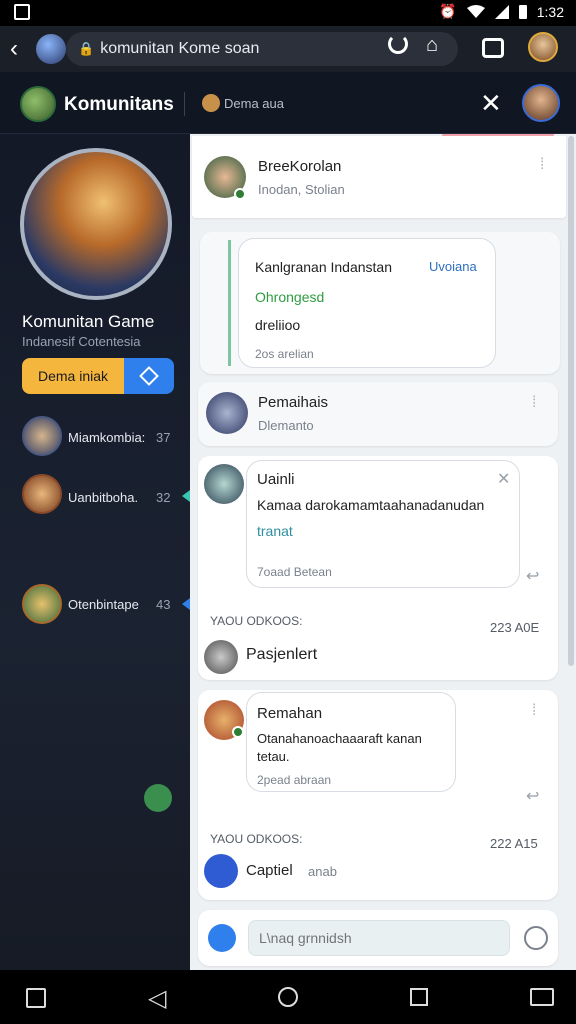 The image size is (576, 1024). Describe the element at coordinates (51, 49) in the screenshot. I see `profile-avatar-small` at that location.